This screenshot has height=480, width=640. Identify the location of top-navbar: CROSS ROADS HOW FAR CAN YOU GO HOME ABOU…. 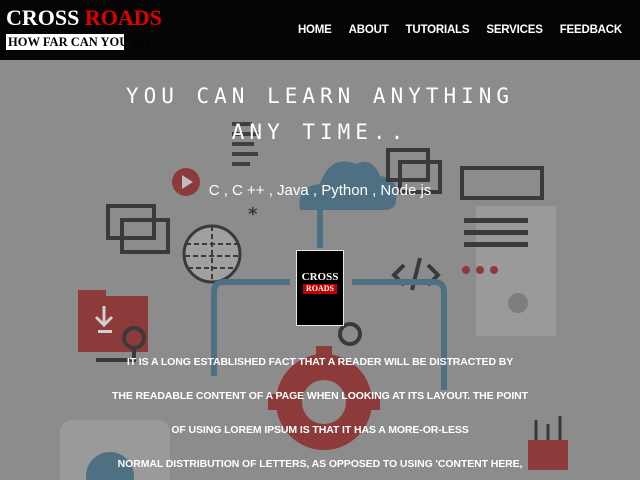
(320, 30).